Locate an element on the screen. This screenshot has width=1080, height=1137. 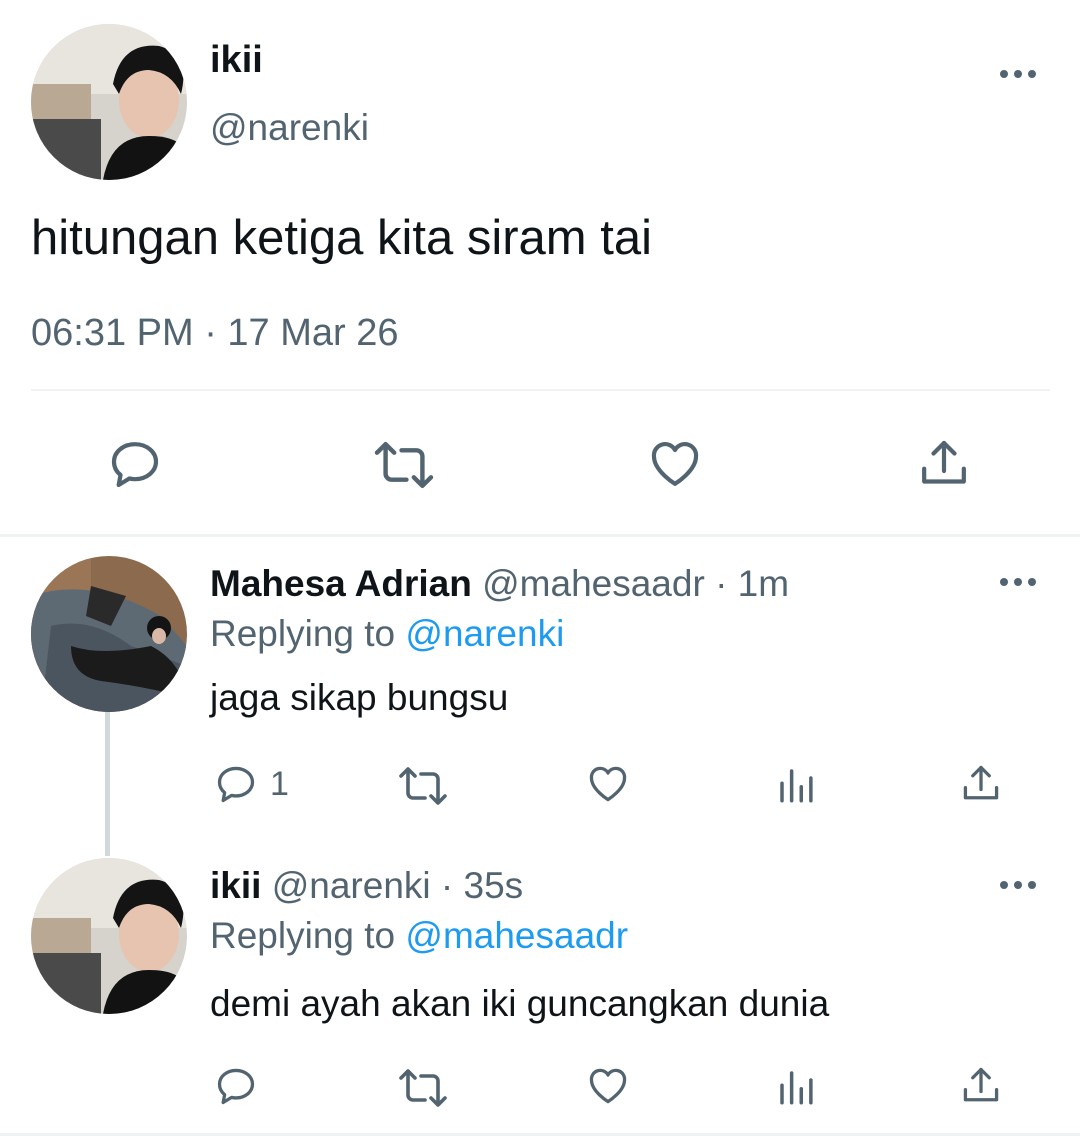
tweet-text: hitungan ketiga kita siram tai is located at coordinates (341, 238).